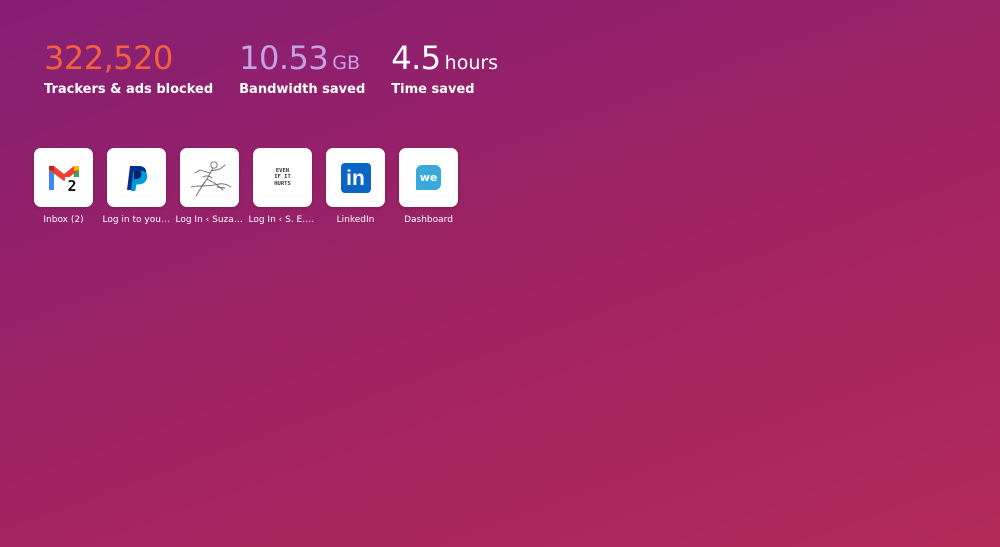  I want to click on even-if-it-hurts-line-3: HURTS, so click(282, 183).